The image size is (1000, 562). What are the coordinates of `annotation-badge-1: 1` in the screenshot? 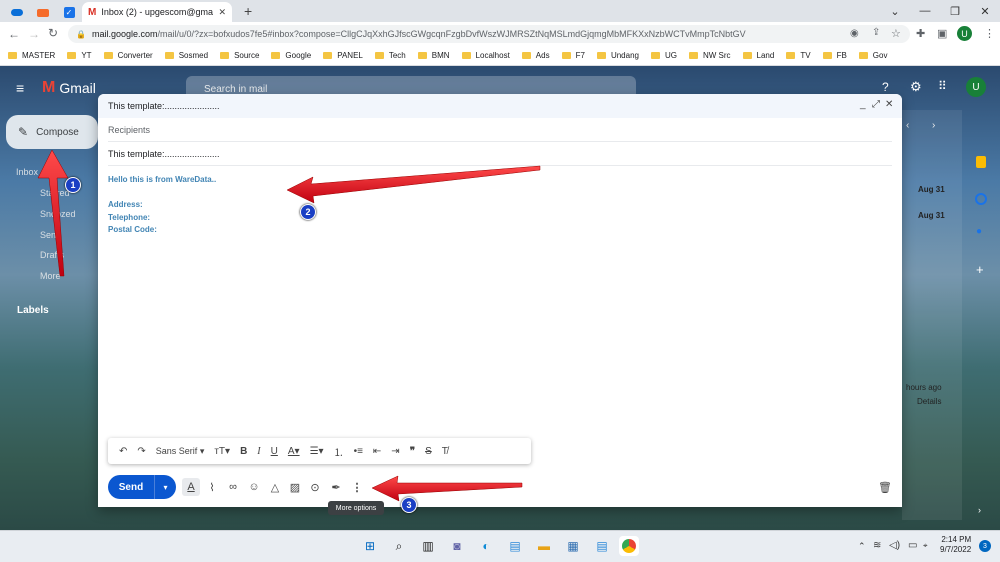 It's located at (73, 185).